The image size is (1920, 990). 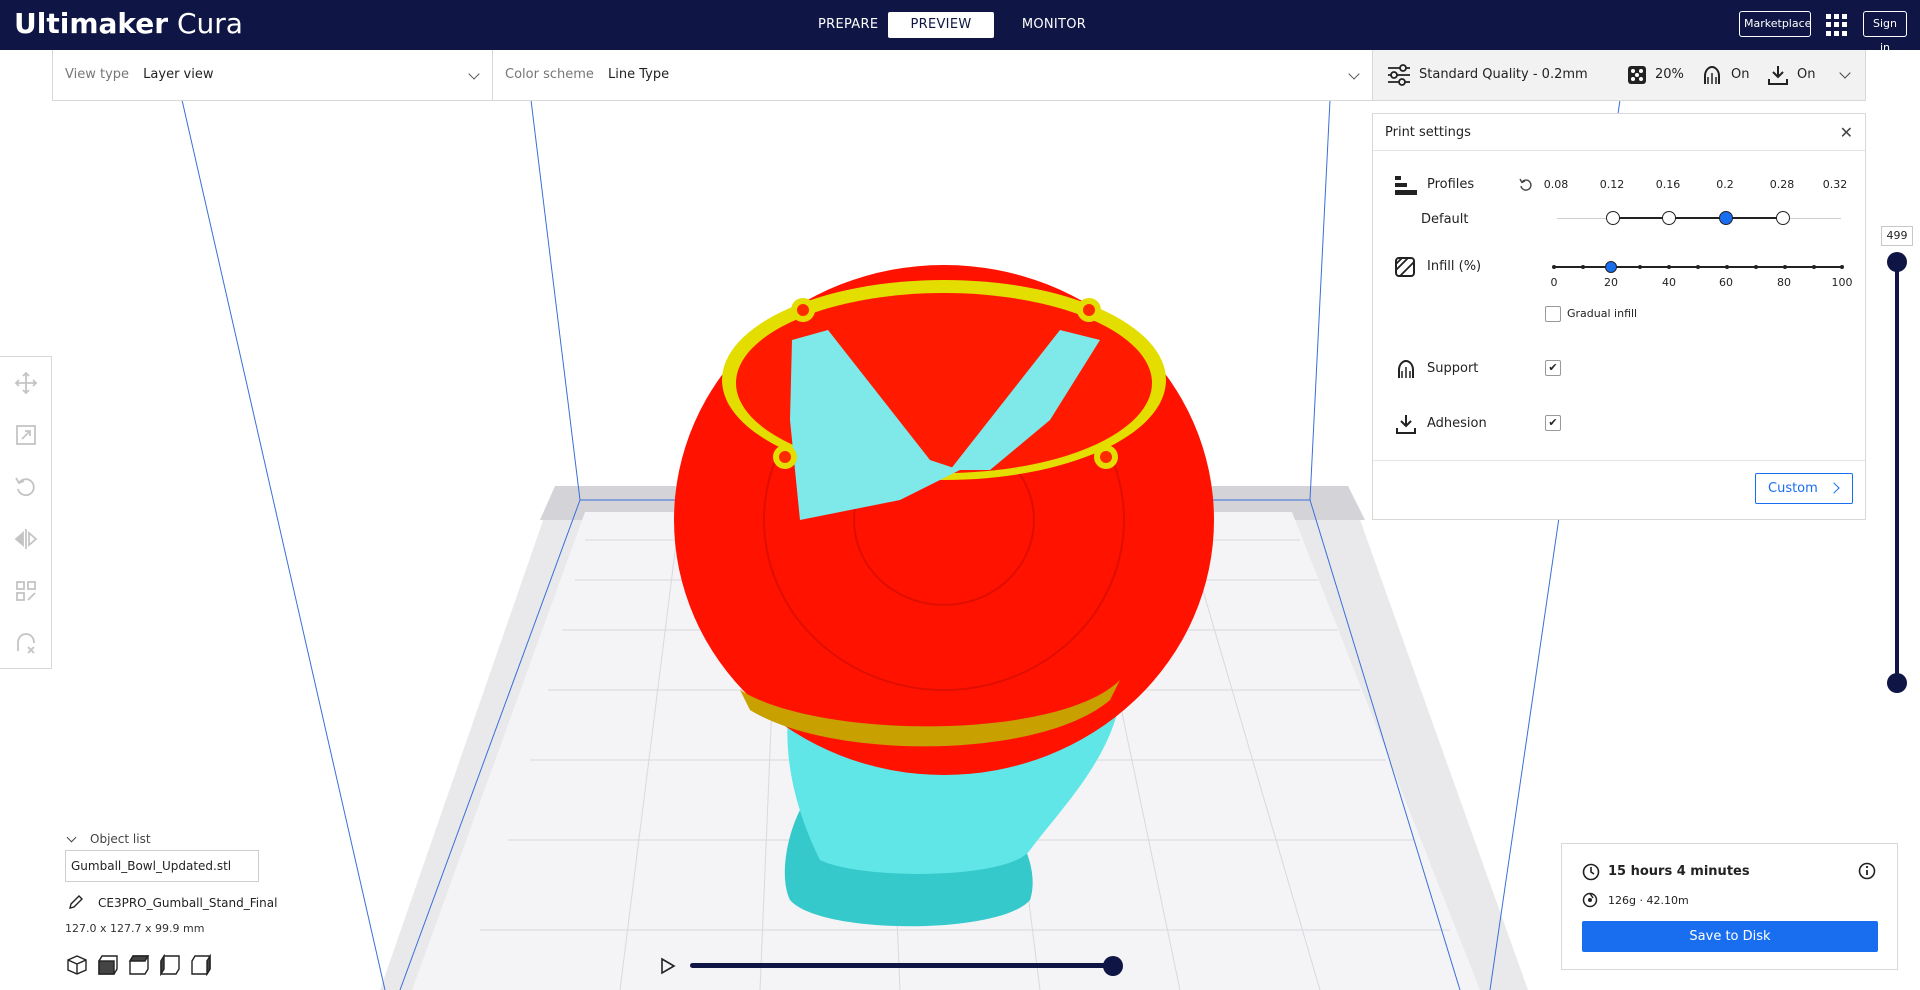 I want to click on spool-icon, so click(x=1590, y=900).